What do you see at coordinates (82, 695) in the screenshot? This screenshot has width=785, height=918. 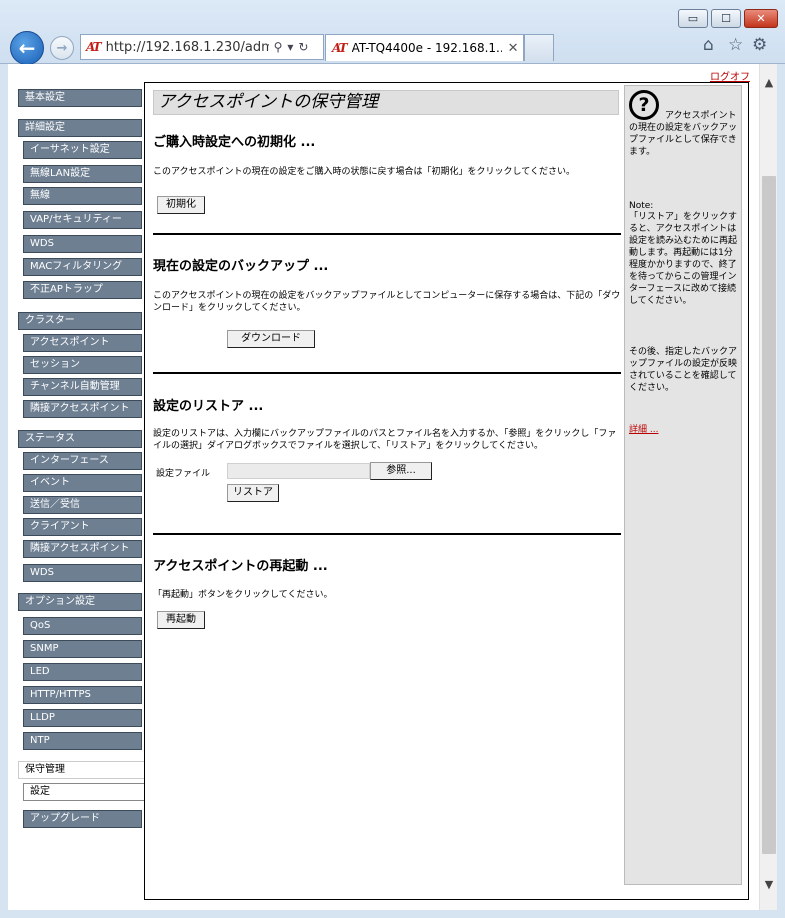 I see `menu-item-http-https: HTTP/HTTPS` at bounding box center [82, 695].